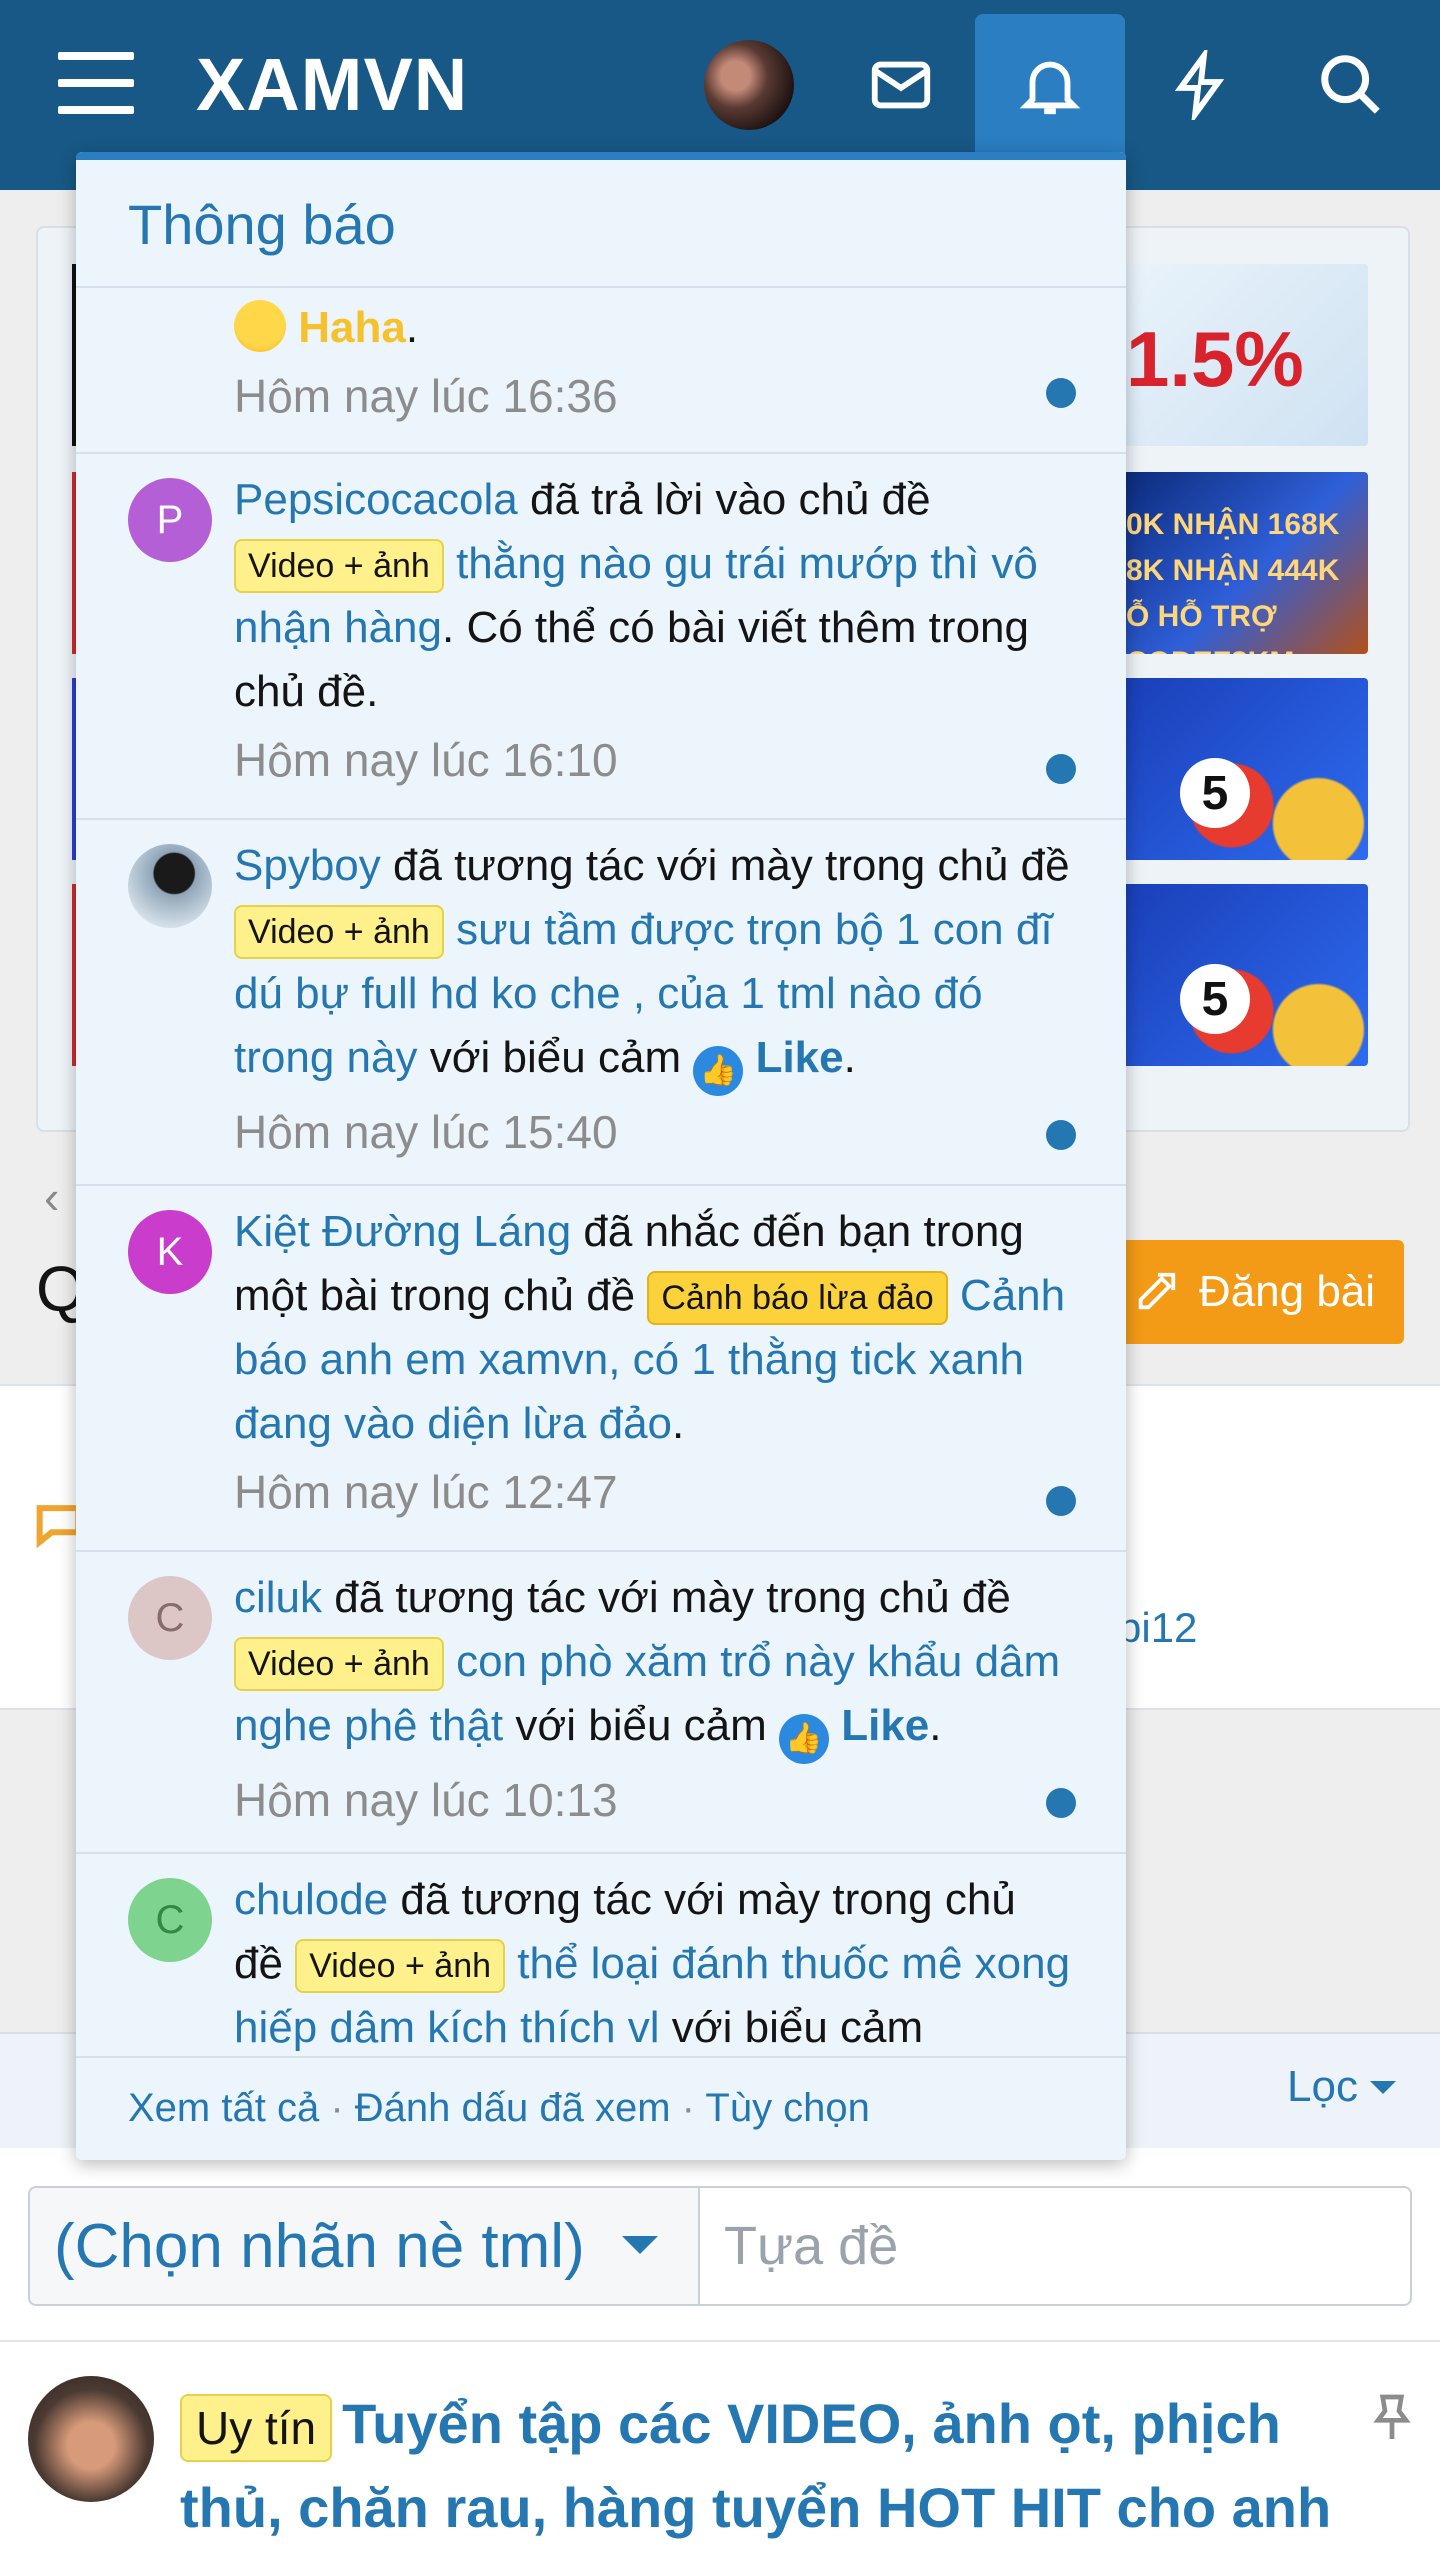 The width and height of the screenshot is (1440, 2555). Describe the element at coordinates (403, 1231) in the screenshot. I see `username-link: Kiệt Đường Láng` at that location.